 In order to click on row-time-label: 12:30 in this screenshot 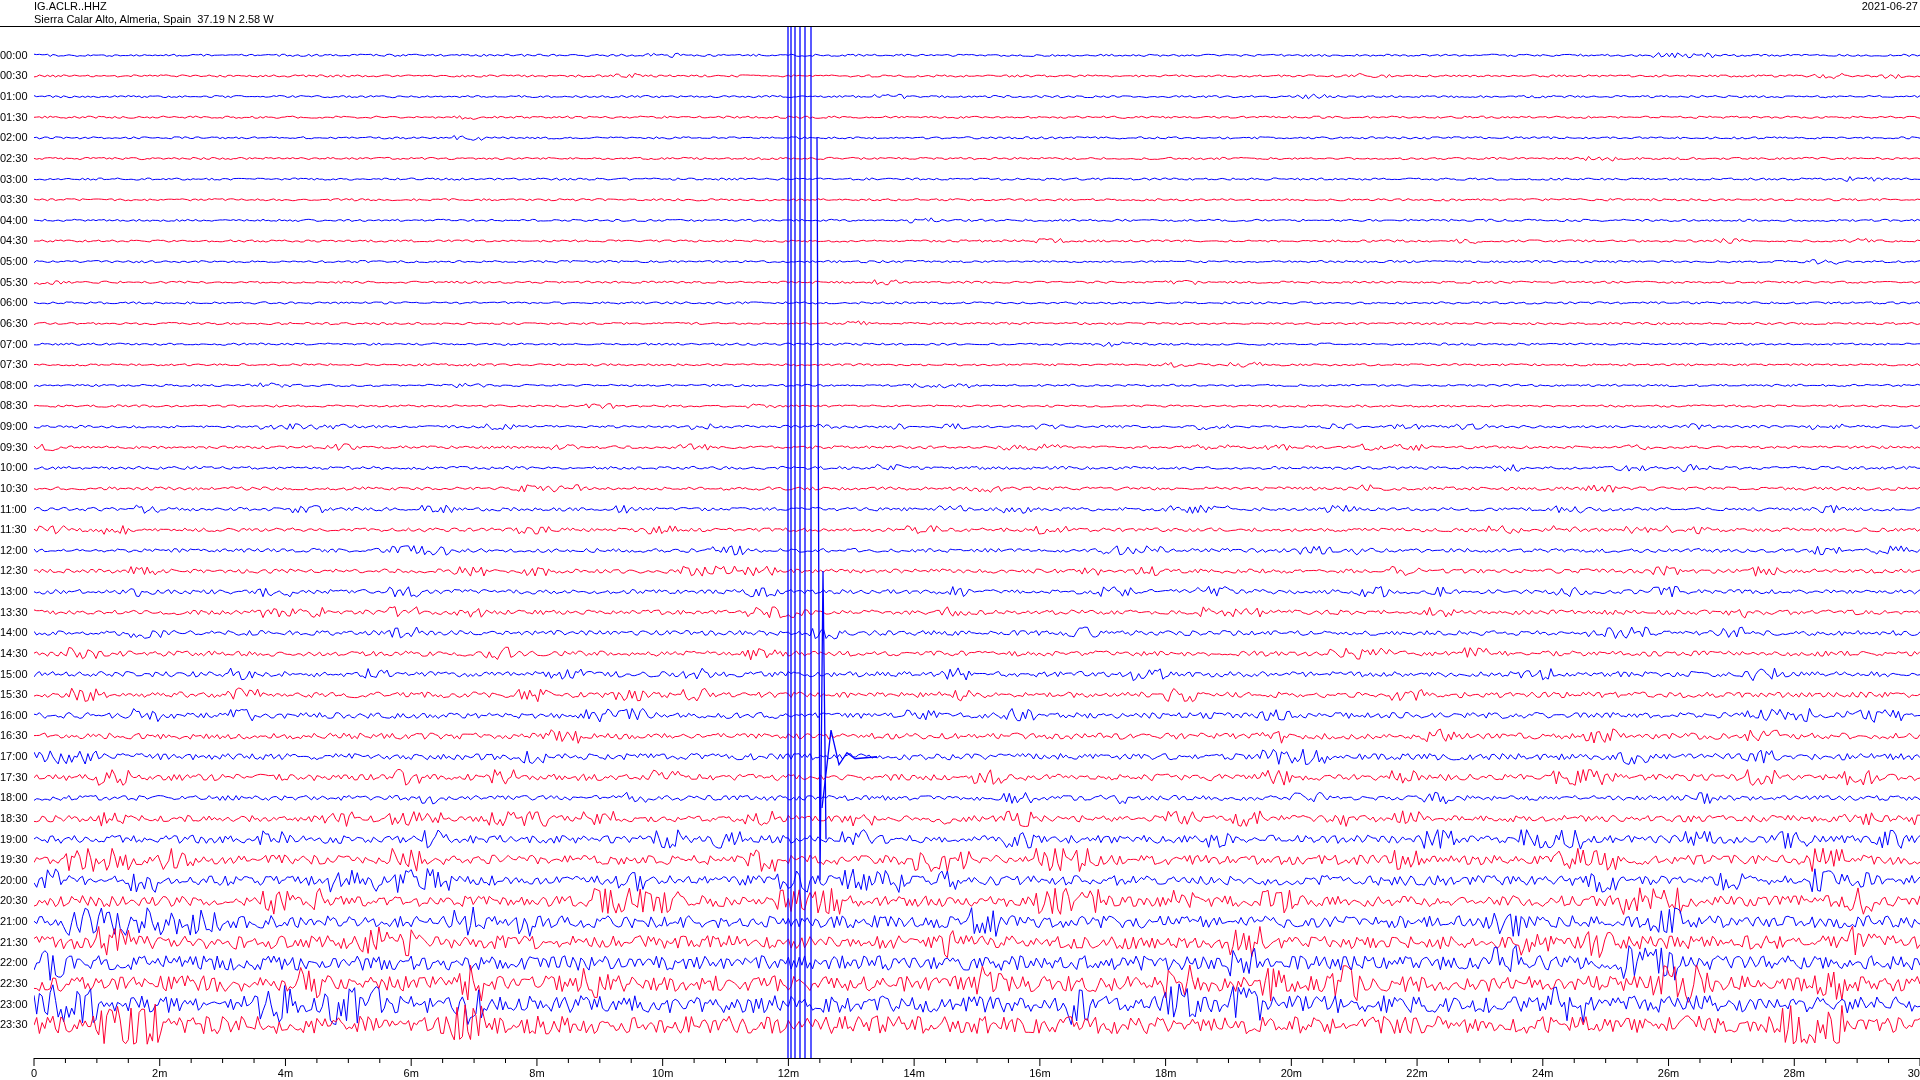, I will do `click(14, 571)`.